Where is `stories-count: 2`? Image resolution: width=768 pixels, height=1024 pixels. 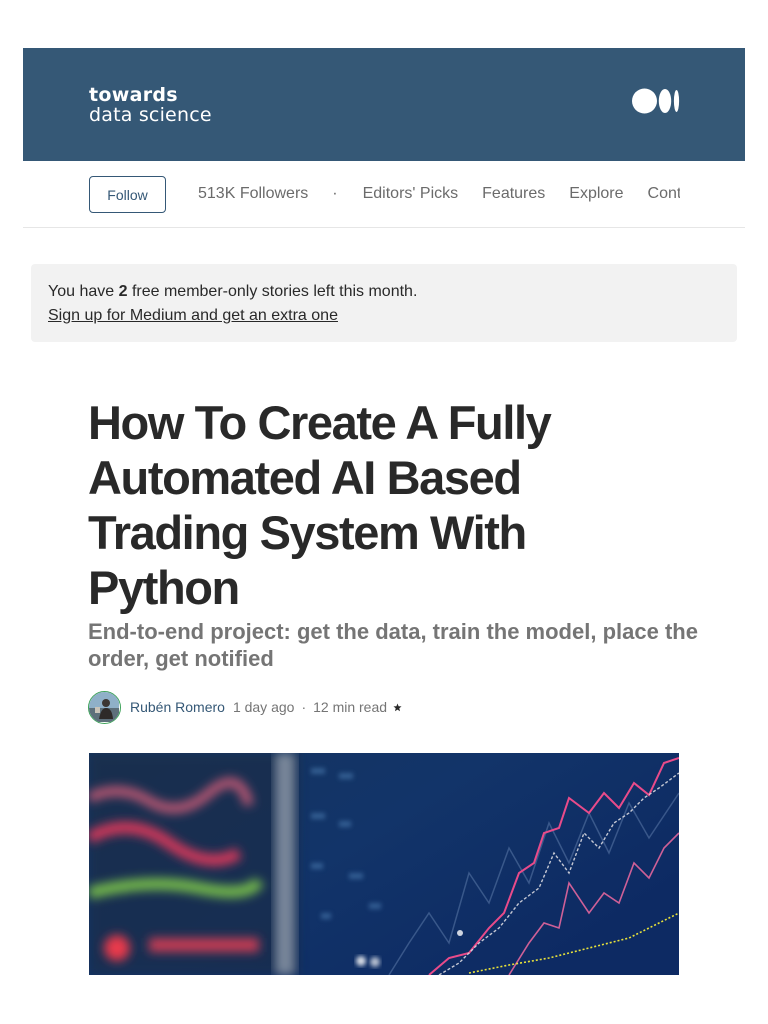 stories-count: 2 is located at coordinates (123, 291).